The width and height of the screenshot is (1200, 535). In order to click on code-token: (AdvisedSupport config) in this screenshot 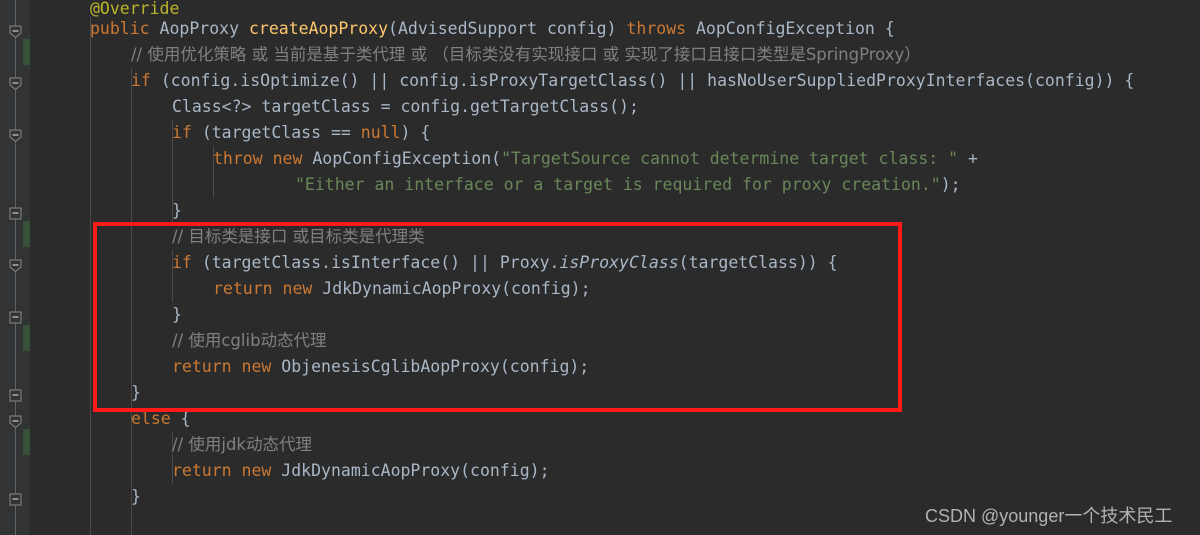, I will do `click(507, 28)`.